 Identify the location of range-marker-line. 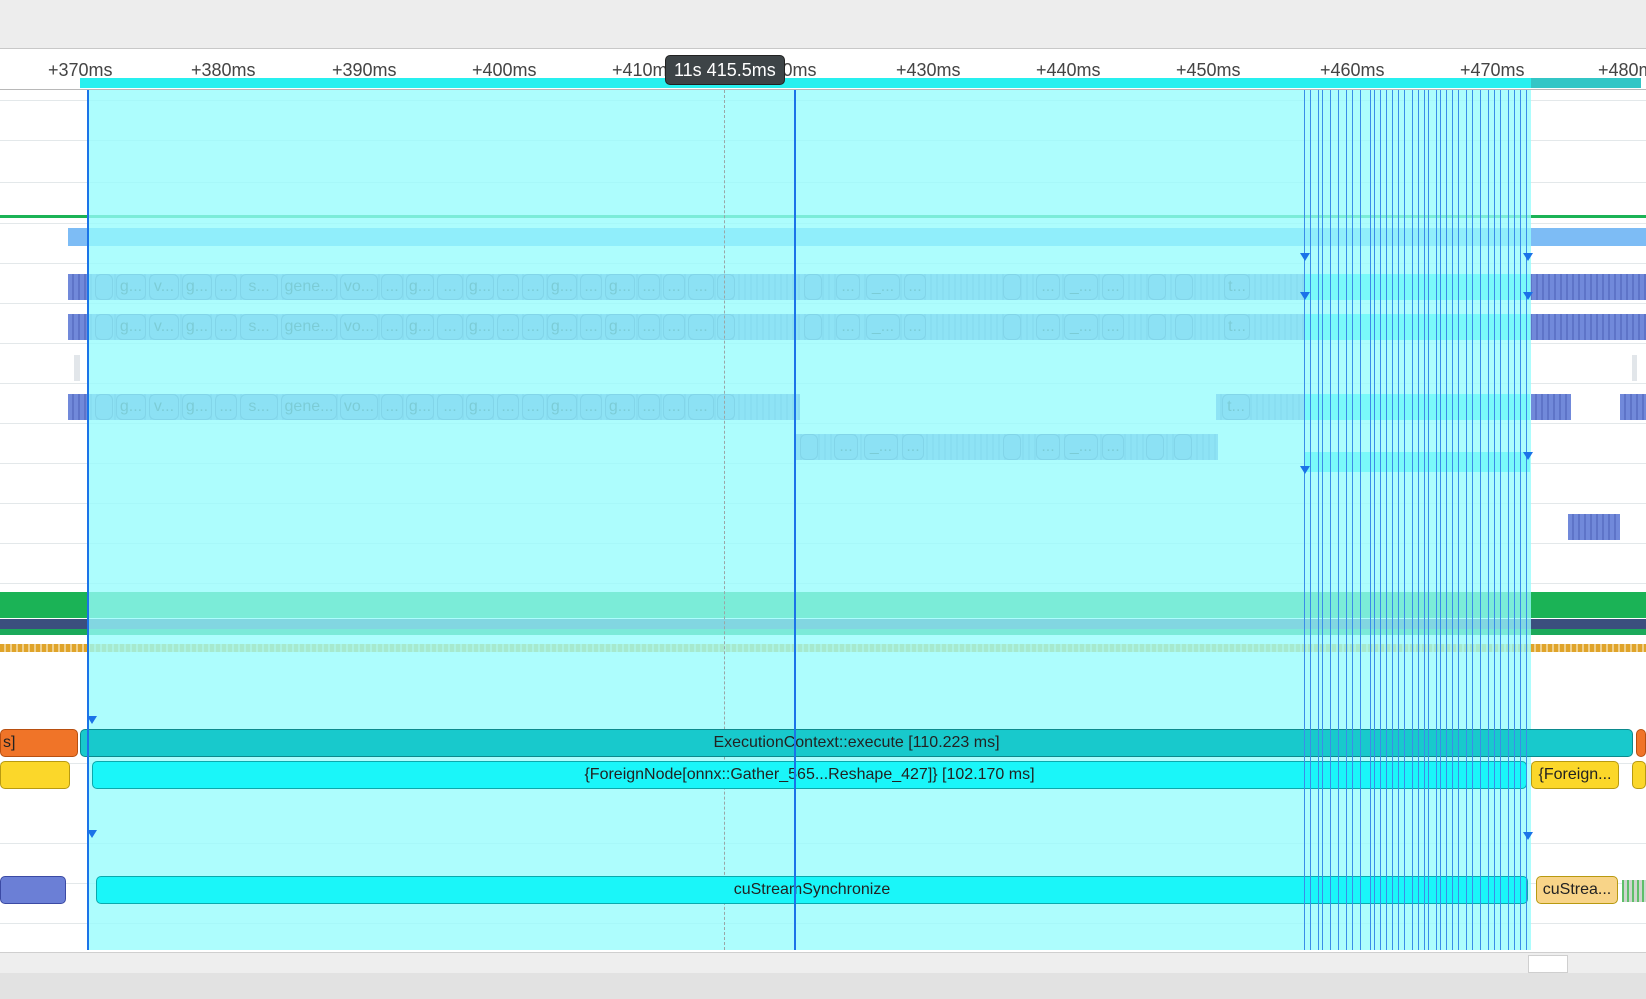
(795, 520).